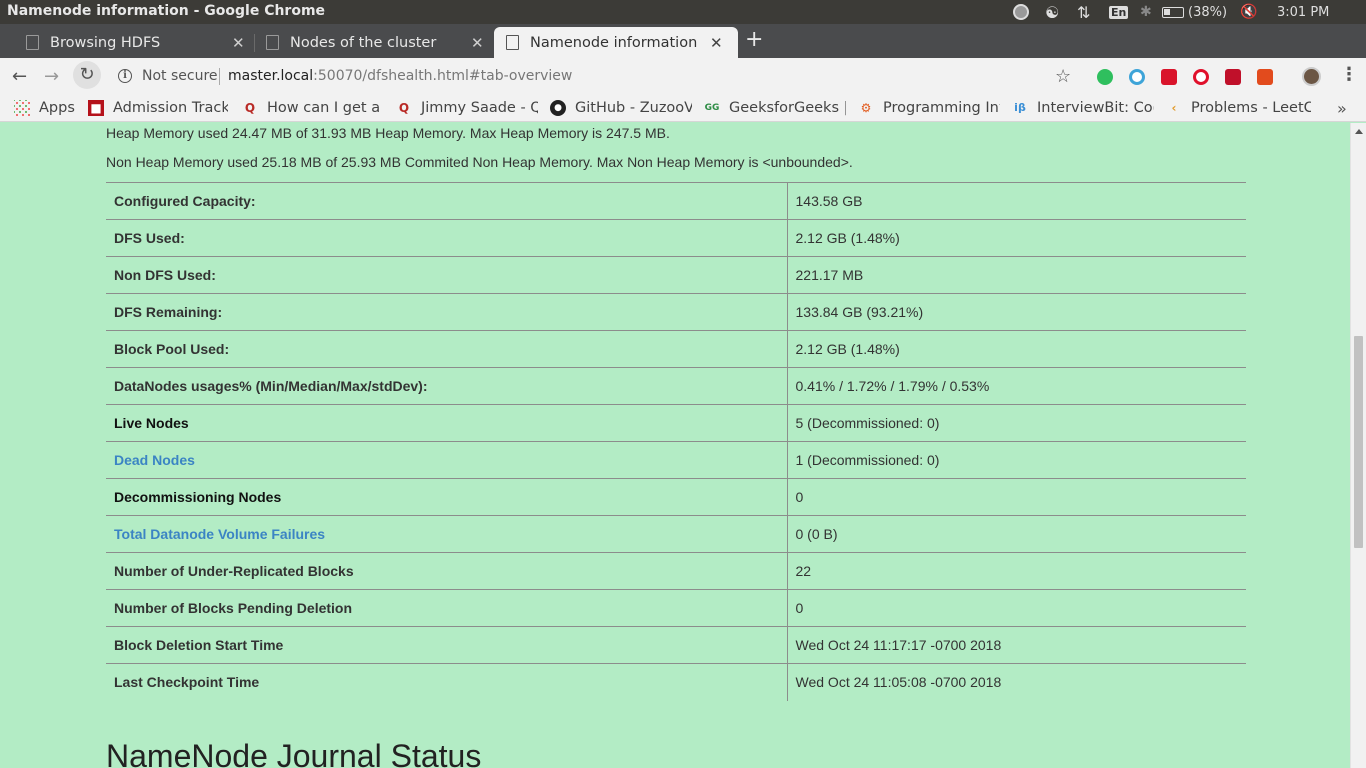  Describe the element at coordinates (180, 76) in the screenshot. I see `security-status: Not secure` at that location.